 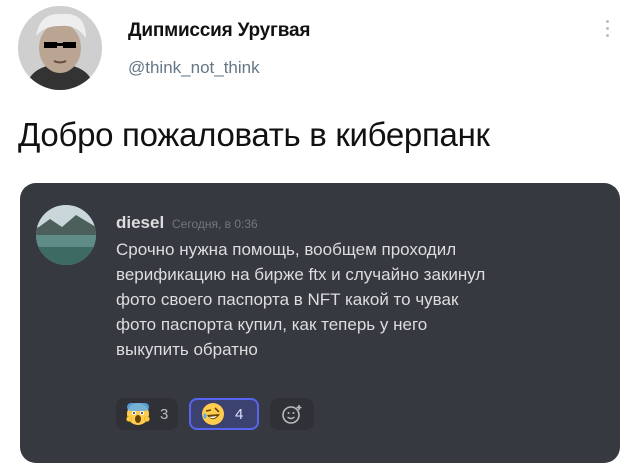 I want to click on add-reaction-icon, so click(x=292, y=414).